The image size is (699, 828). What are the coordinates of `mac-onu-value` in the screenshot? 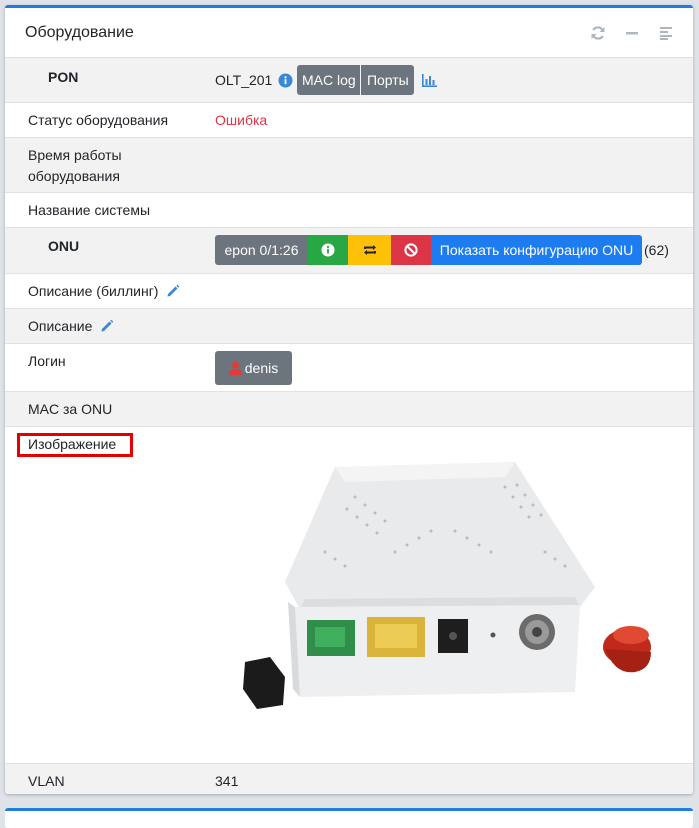 It's located at (454, 409).